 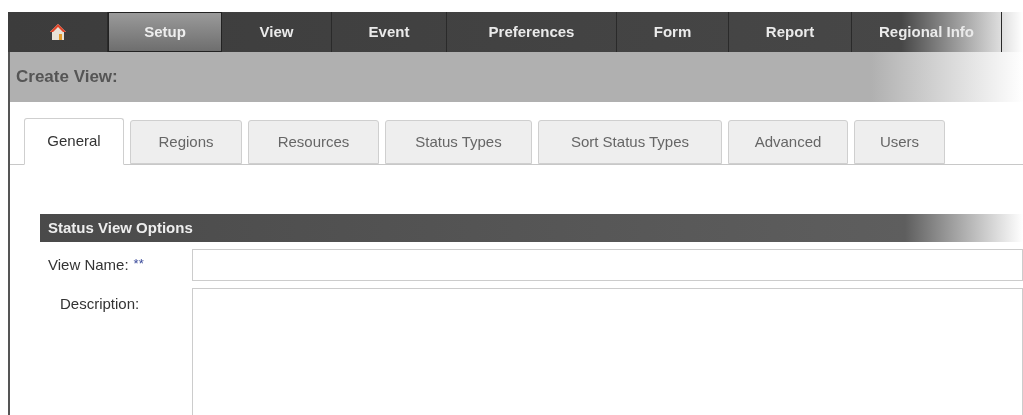 What do you see at coordinates (313, 142) in the screenshot?
I see `tab: Resources` at bounding box center [313, 142].